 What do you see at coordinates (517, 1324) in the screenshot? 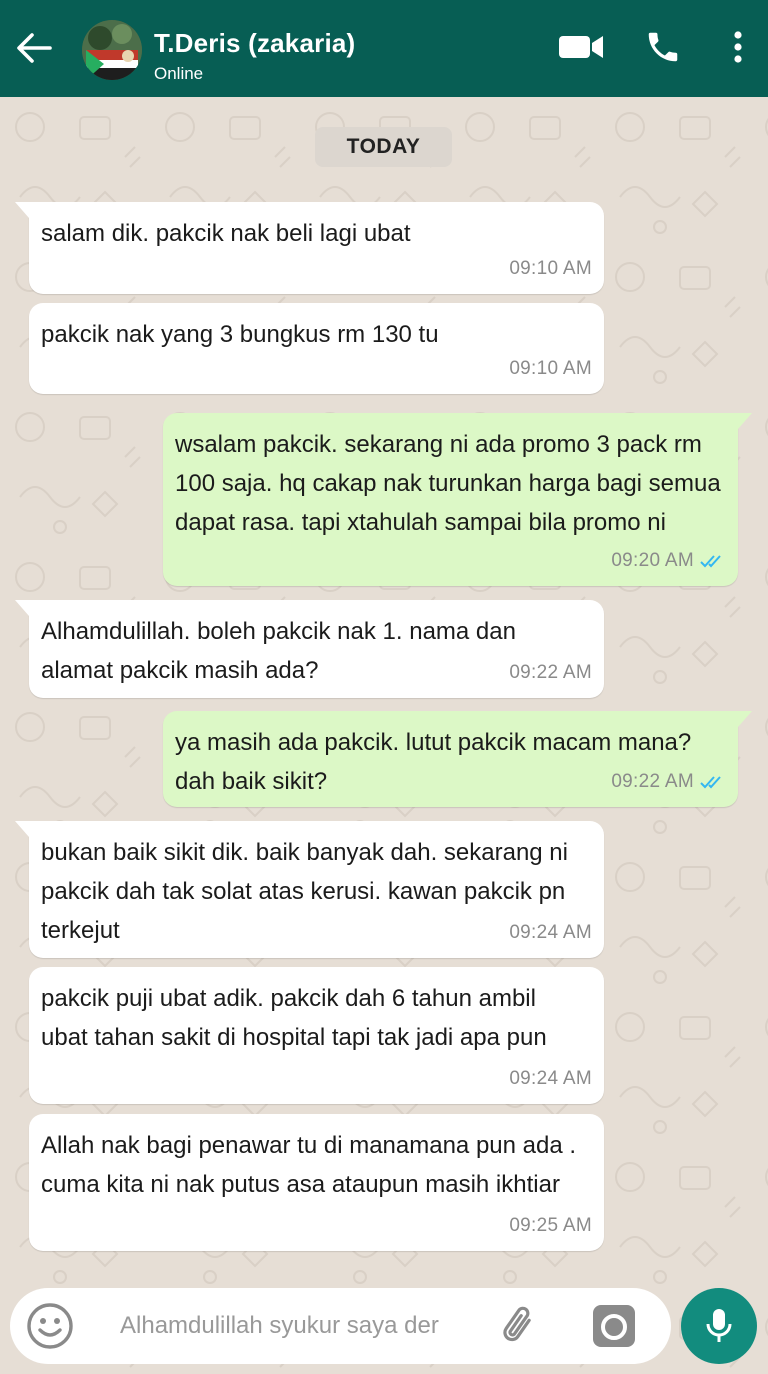
I see `paperclip-icon` at bounding box center [517, 1324].